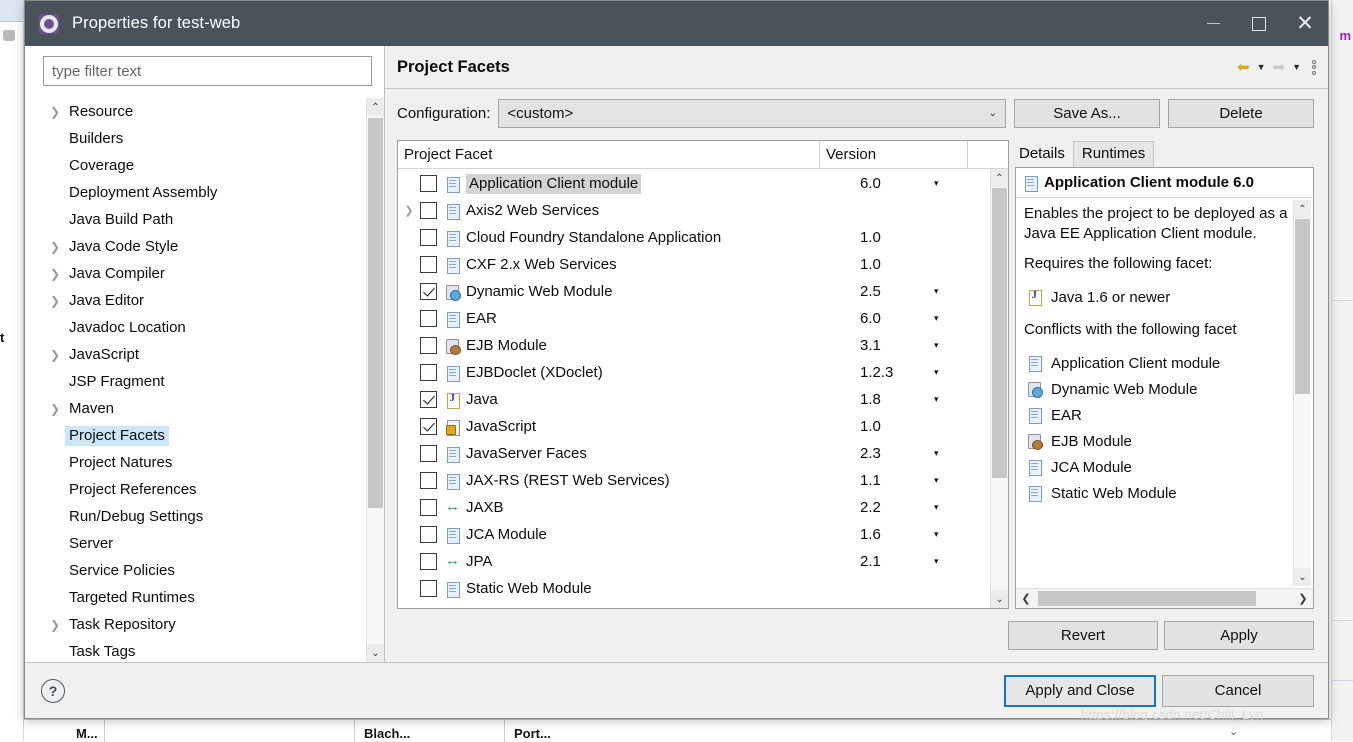 The height and width of the screenshot is (742, 1353). I want to click on facet-version-cell: 2.2▾, so click(934, 507).